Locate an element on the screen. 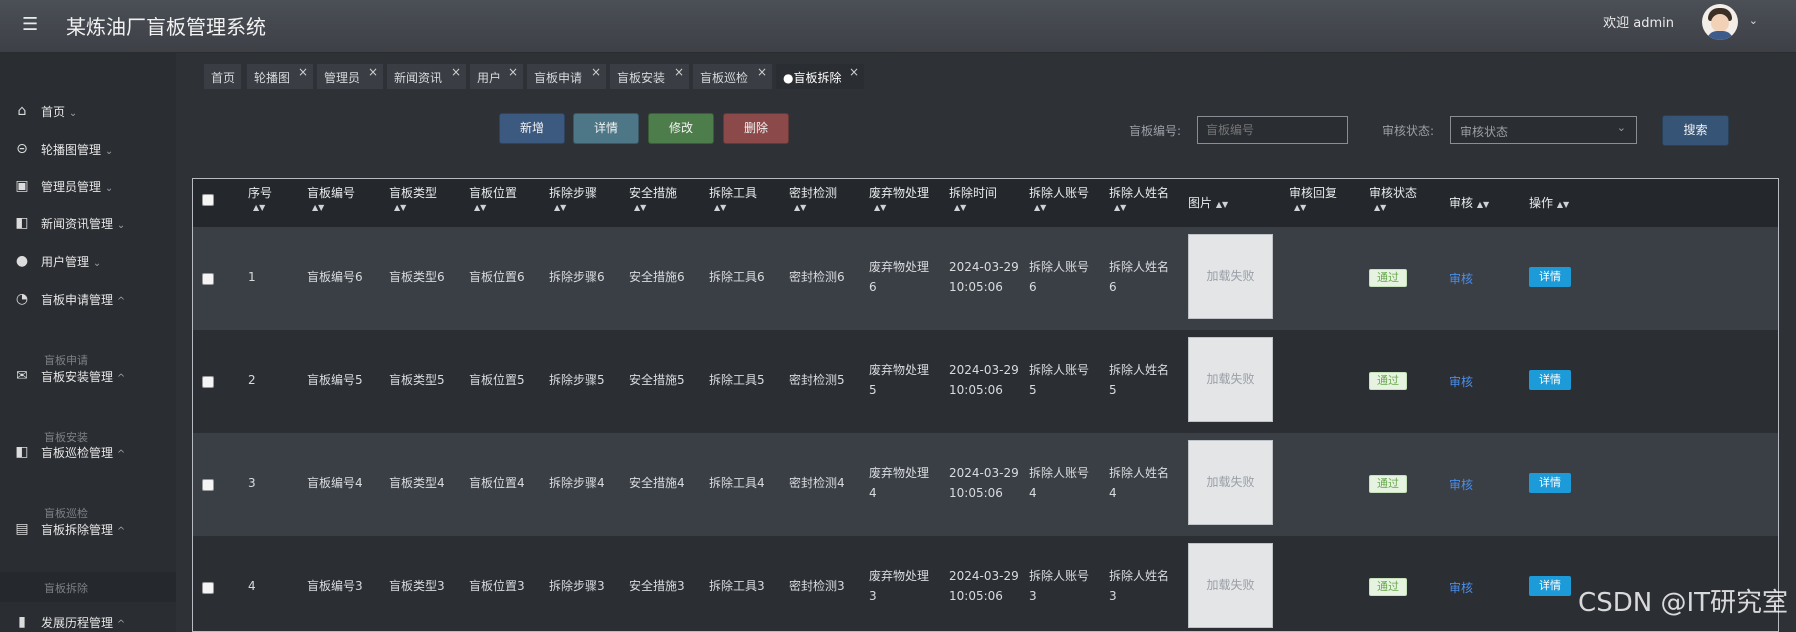 This screenshot has height=632, width=1796. header-seal: 密封检测 is located at coordinates (813, 193).